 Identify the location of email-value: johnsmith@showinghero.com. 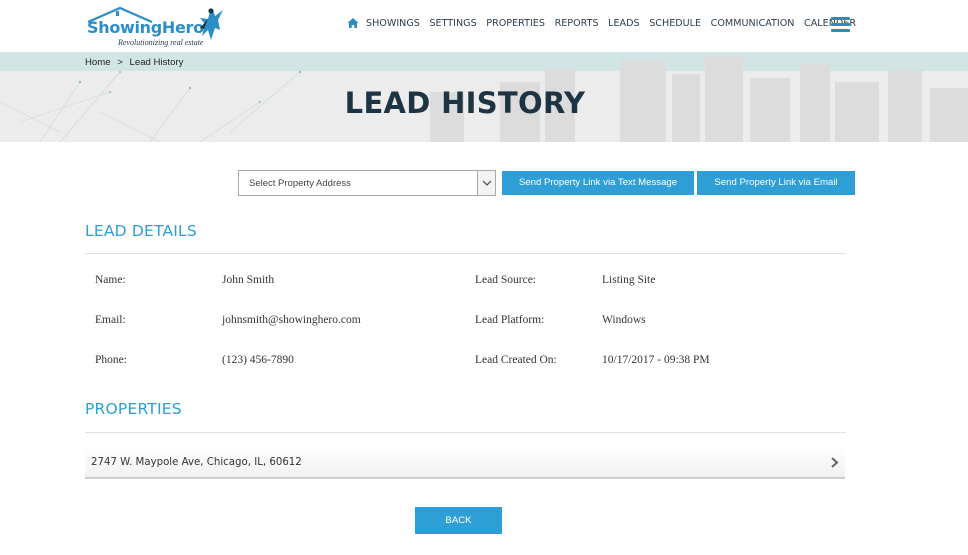
(291, 320).